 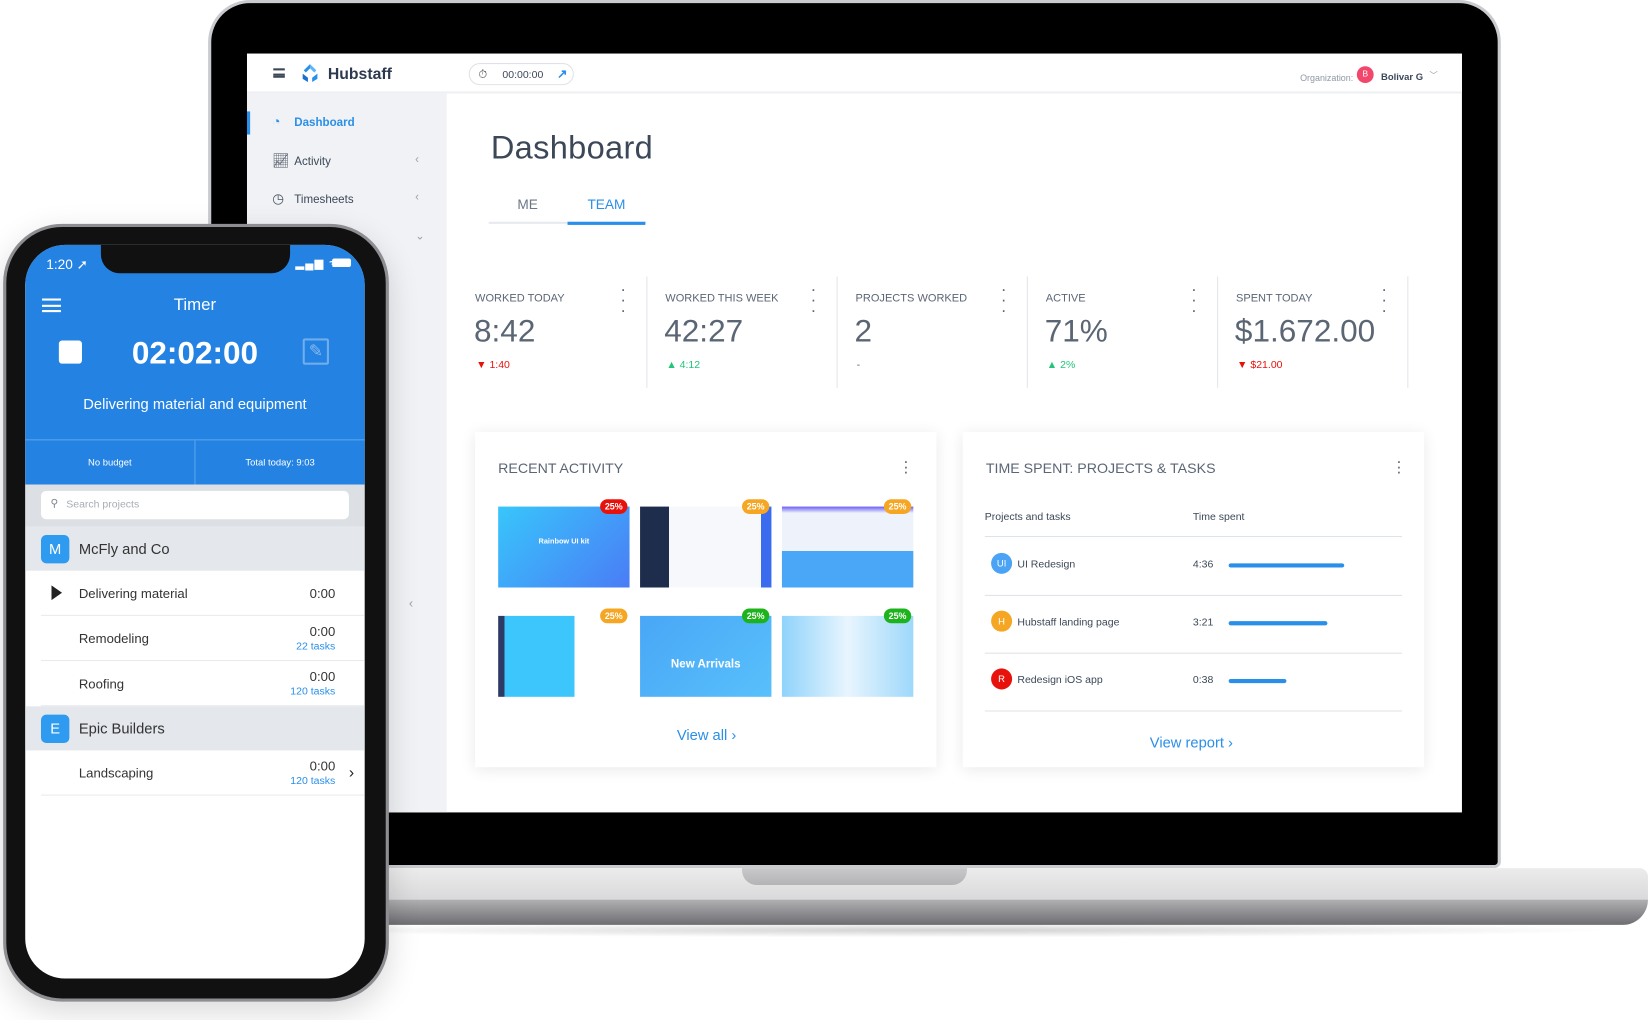 I want to click on stat-change: ▼ 1:40, so click(x=493, y=365).